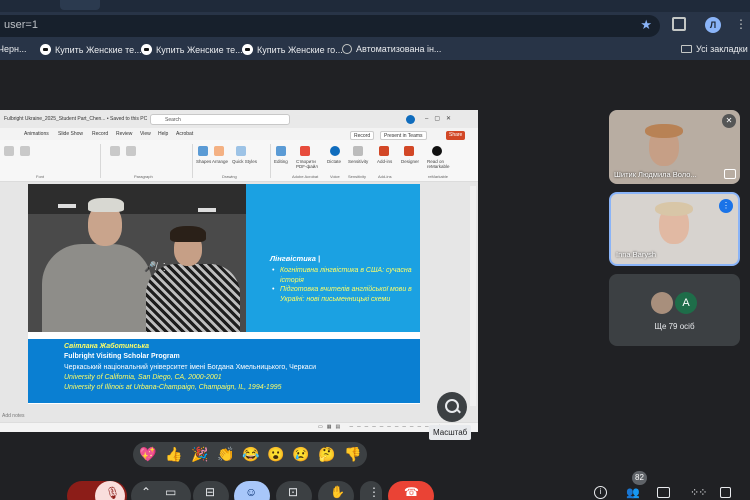 The width and height of the screenshot is (750, 500). I want to click on dictate-icon, so click(335, 151).